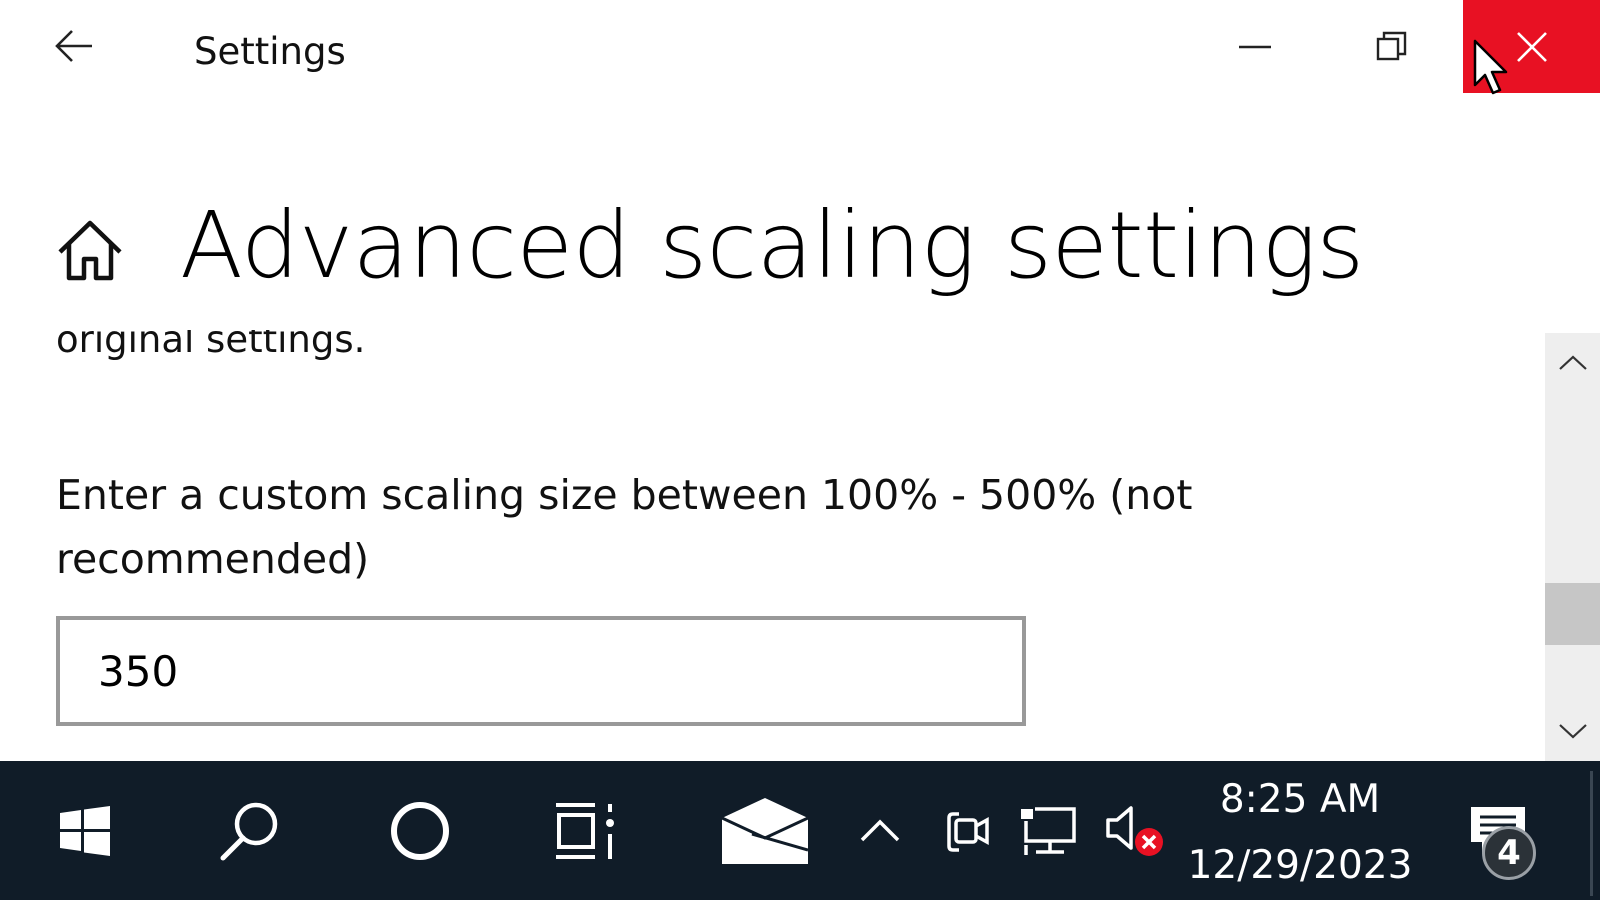 This screenshot has height=900, width=1600. I want to click on title-bar: Settings, so click(800, 47).